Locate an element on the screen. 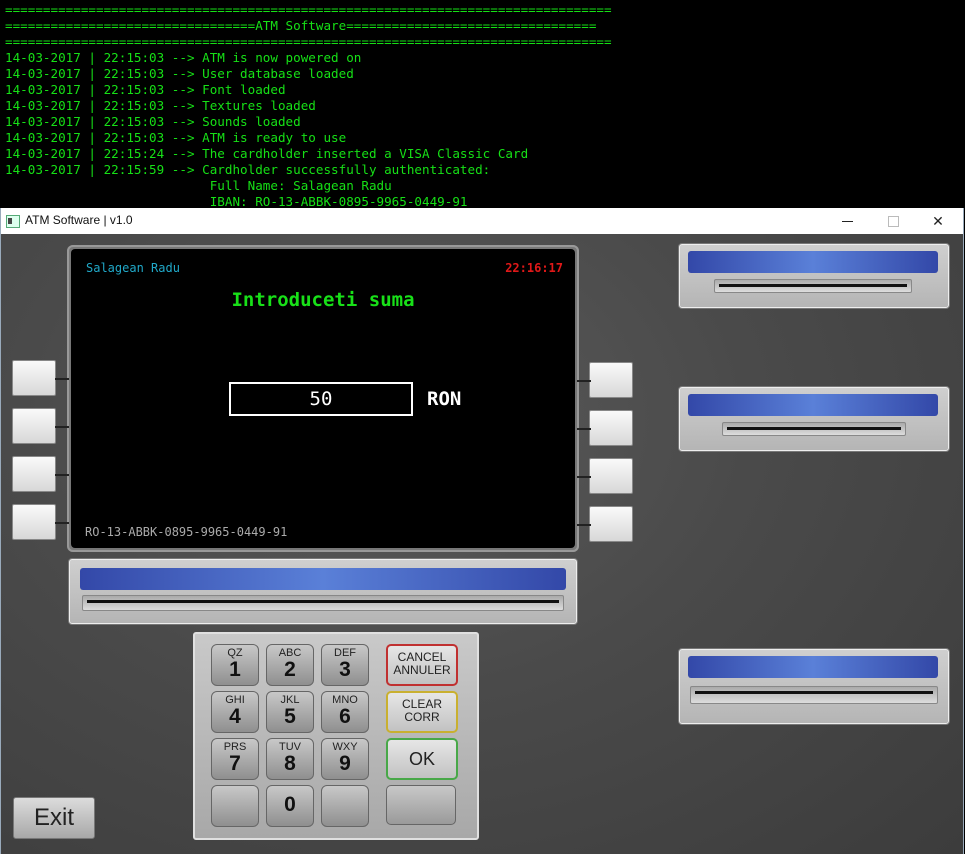 This screenshot has height=854, width=965. key-0: 0 is located at coordinates (290, 806).